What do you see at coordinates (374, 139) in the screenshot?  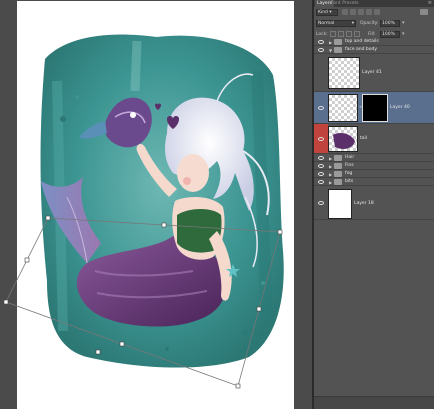 I see `layer-tail: tail` at bounding box center [374, 139].